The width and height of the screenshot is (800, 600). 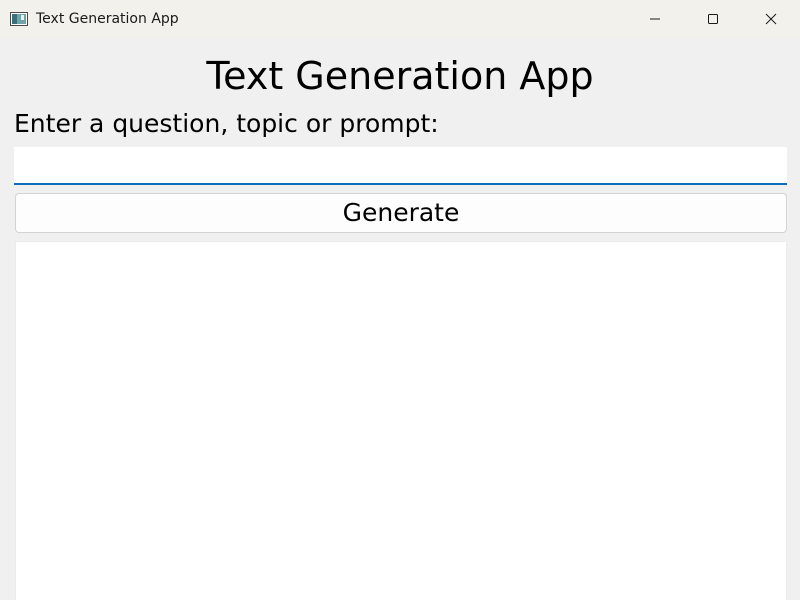 What do you see at coordinates (401, 213) in the screenshot?
I see `generate-button: Generate` at bounding box center [401, 213].